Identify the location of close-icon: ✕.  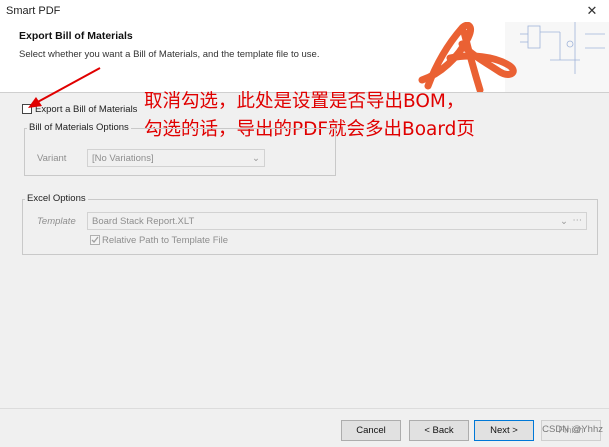
(592, 11).